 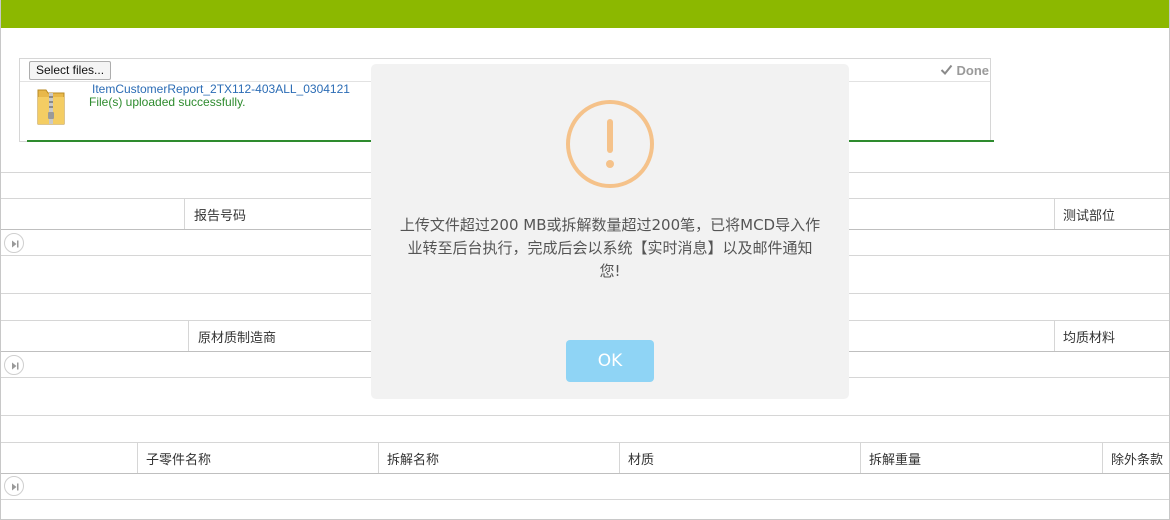 What do you see at coordinates (610, 361) in the screenshot?
I see `ok-button: OK` at bounding box center [610, 361].